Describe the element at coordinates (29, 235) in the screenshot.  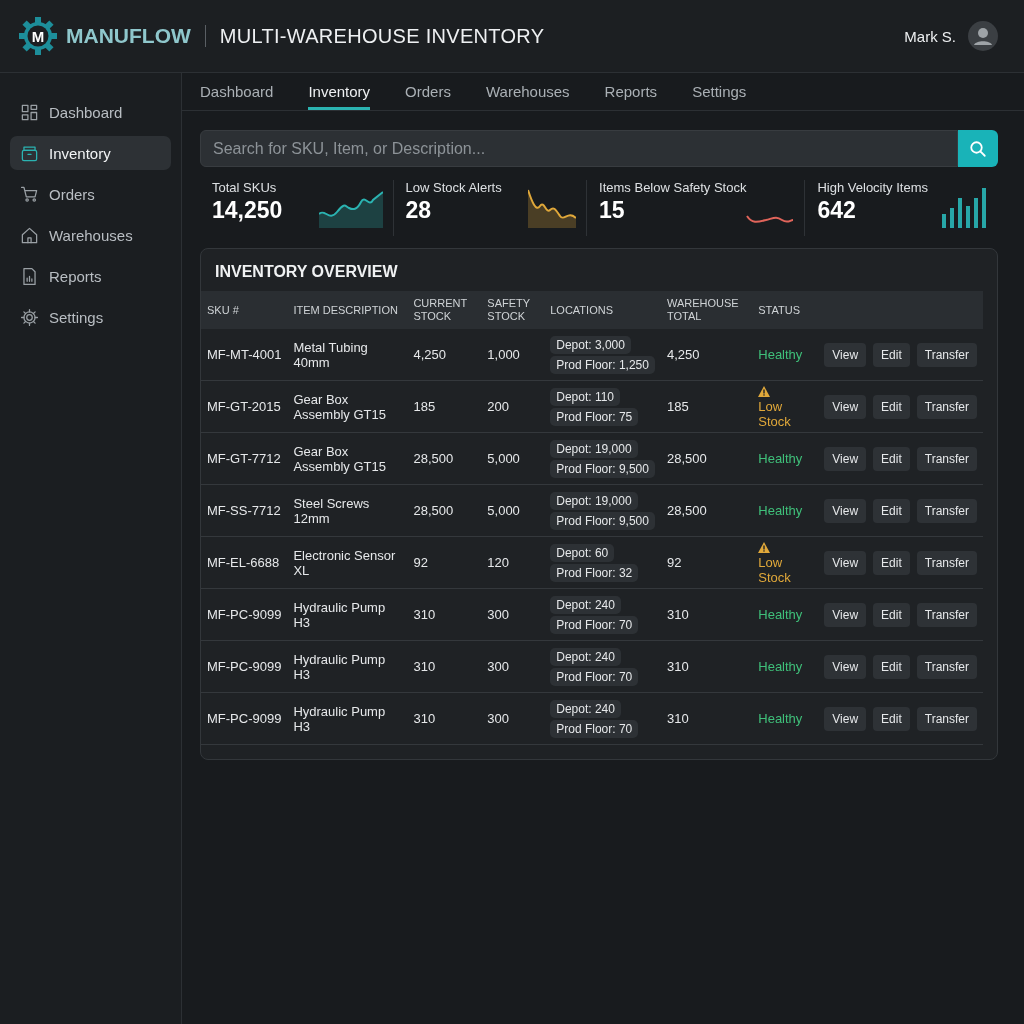
I see `house-icon` at that location.